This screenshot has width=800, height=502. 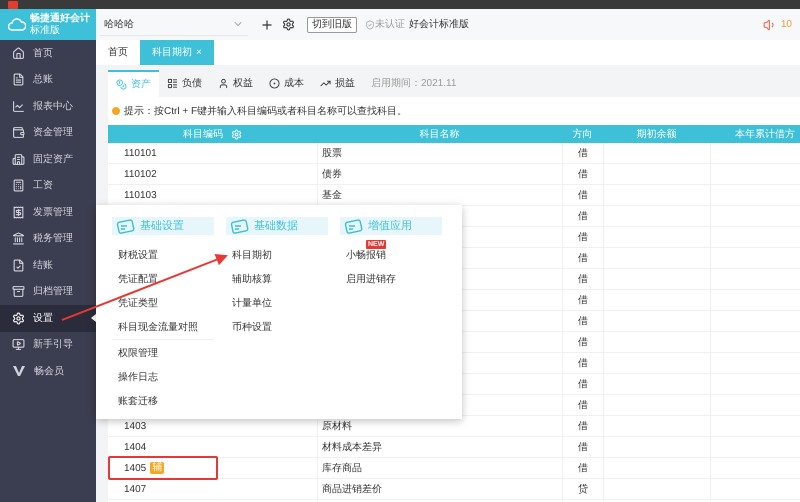 I want to click on column-header: 本年累计借方, so click(x=765, y=135).